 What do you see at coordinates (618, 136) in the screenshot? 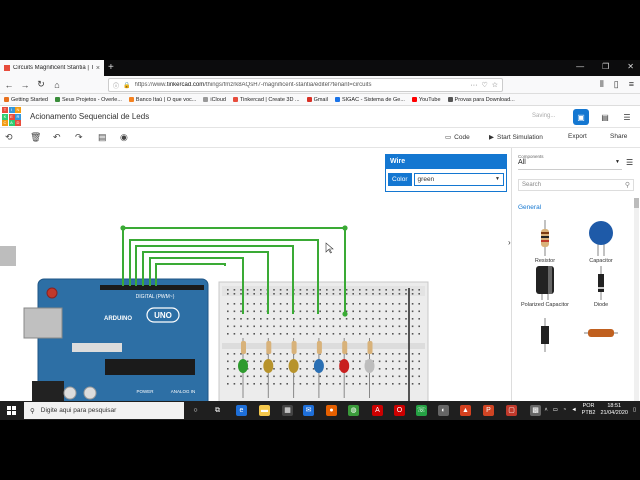
I see `share-button: Share` at bounding box center [618, 136].